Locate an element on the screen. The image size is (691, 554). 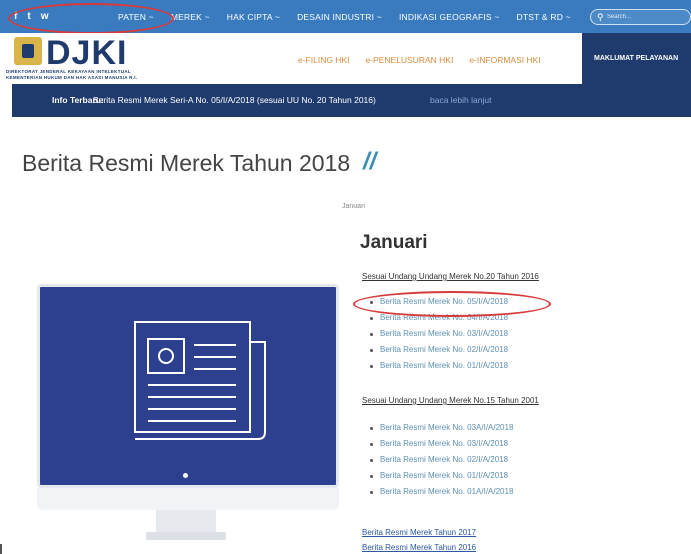
logo-subtitle-1: DIREKTORAT JENDERAL KEKAYAAN INTELEKTUAL is located at coordinates (68, 71).